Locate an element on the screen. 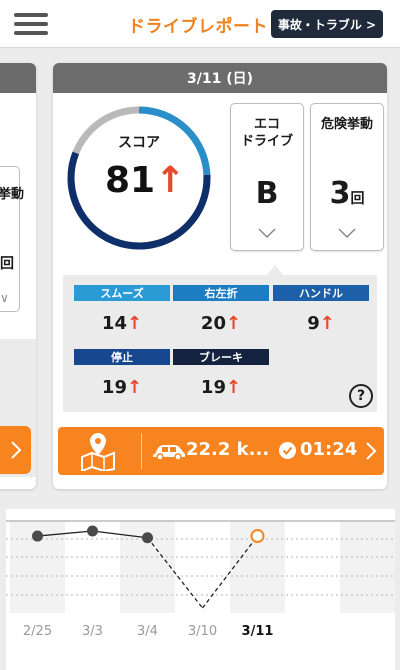  help-icon: ? is located at coordinates (361, 396).